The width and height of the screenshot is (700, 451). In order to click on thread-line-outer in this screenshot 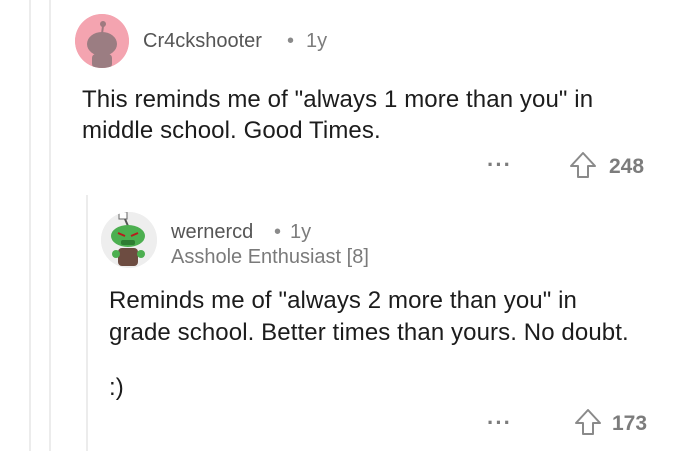, I will do `click(30, 225)`.